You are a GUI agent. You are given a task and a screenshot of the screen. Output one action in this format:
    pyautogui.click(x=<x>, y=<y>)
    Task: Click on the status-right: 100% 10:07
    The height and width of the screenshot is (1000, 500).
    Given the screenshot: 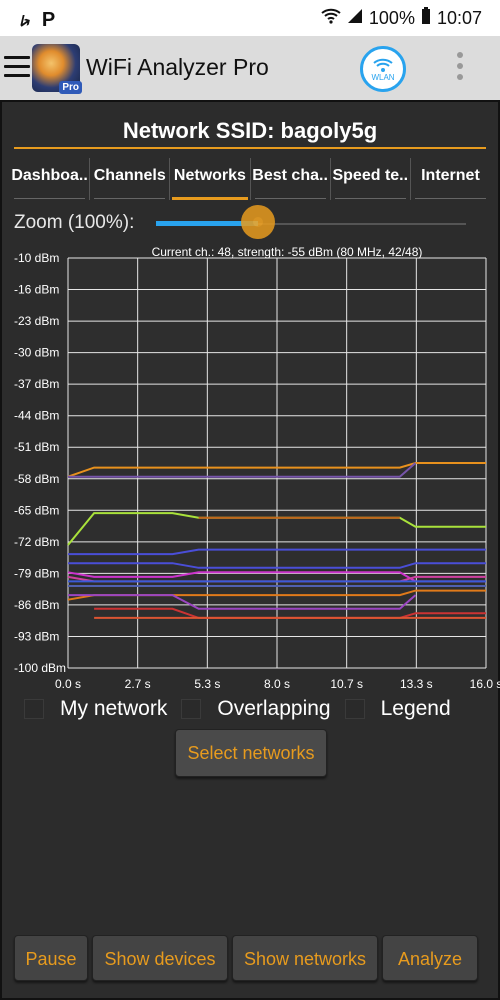 What is the action you would take?
    pyautogui.click(x=401, y=18)
    